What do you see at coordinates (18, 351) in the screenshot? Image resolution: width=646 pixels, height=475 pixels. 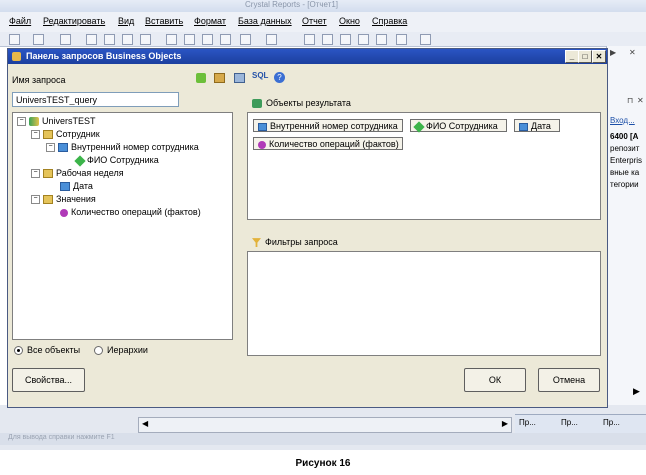 I see `radio-selected-icon` at bounding box center [18, 351].